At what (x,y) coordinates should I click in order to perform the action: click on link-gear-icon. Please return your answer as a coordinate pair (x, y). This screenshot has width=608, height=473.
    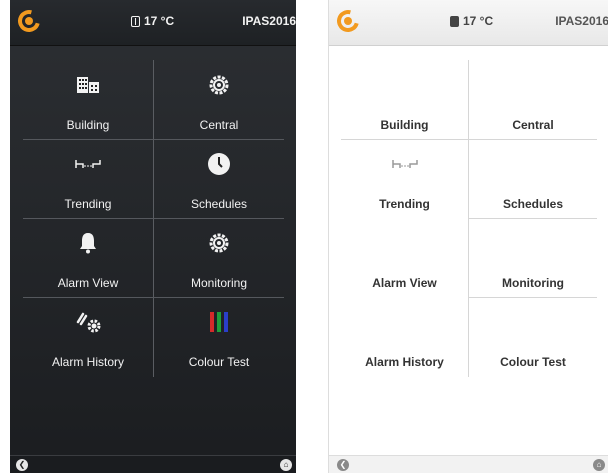
    Looking at the image, I should click on (88, 322).